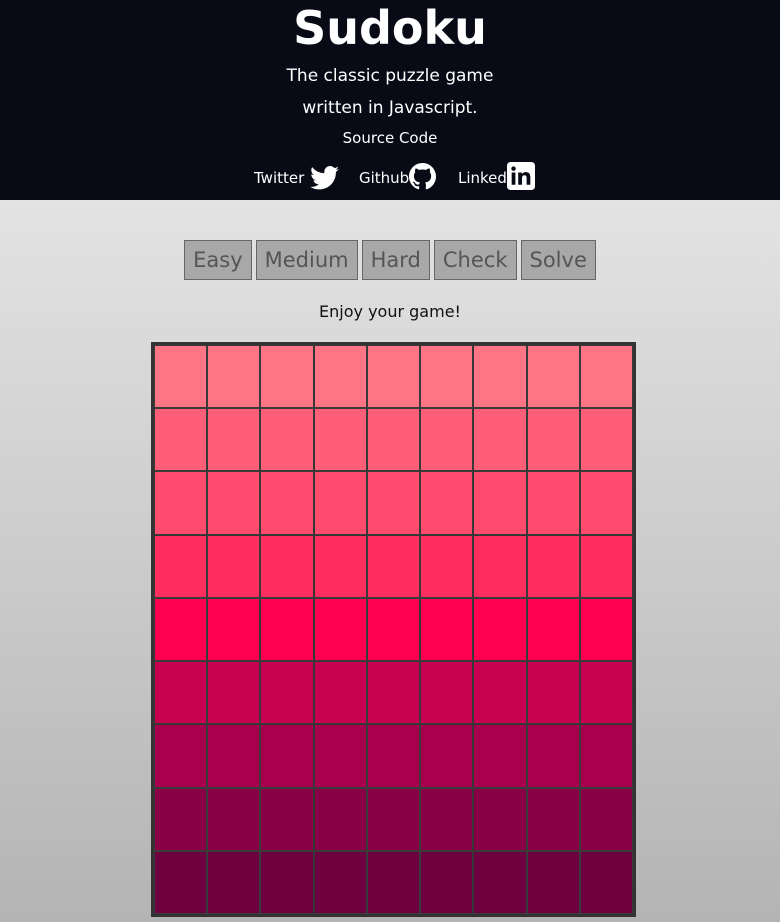 The height and width of the screenshot is (922, 780). Describe the element at coordinates (325, 178) in the screenshot. I see `twitter-bird-icon` at that location.